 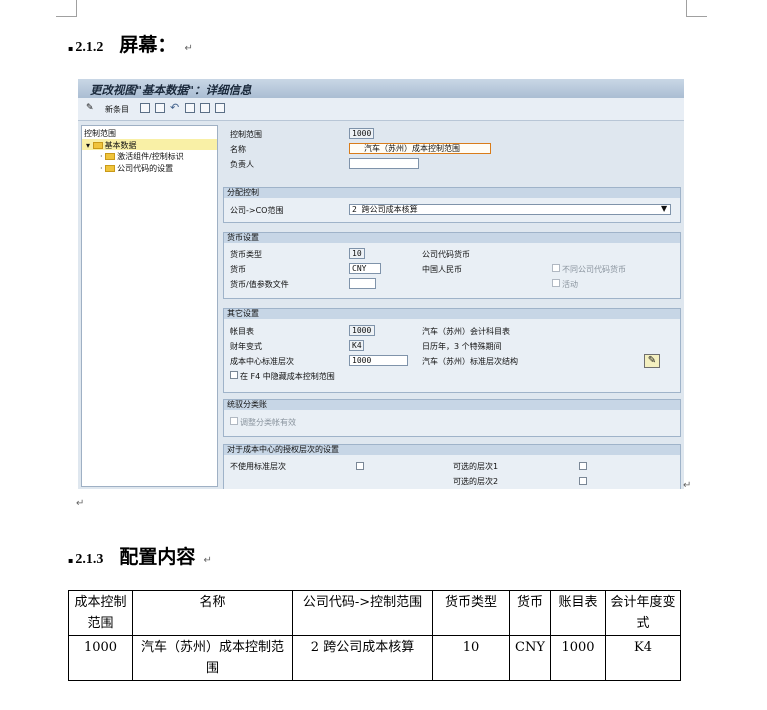 What do you see at coordinates (378, 360) in the screenshot?
I see `standard-hierarchy-field: 1000` at bounding box center [378, 360].